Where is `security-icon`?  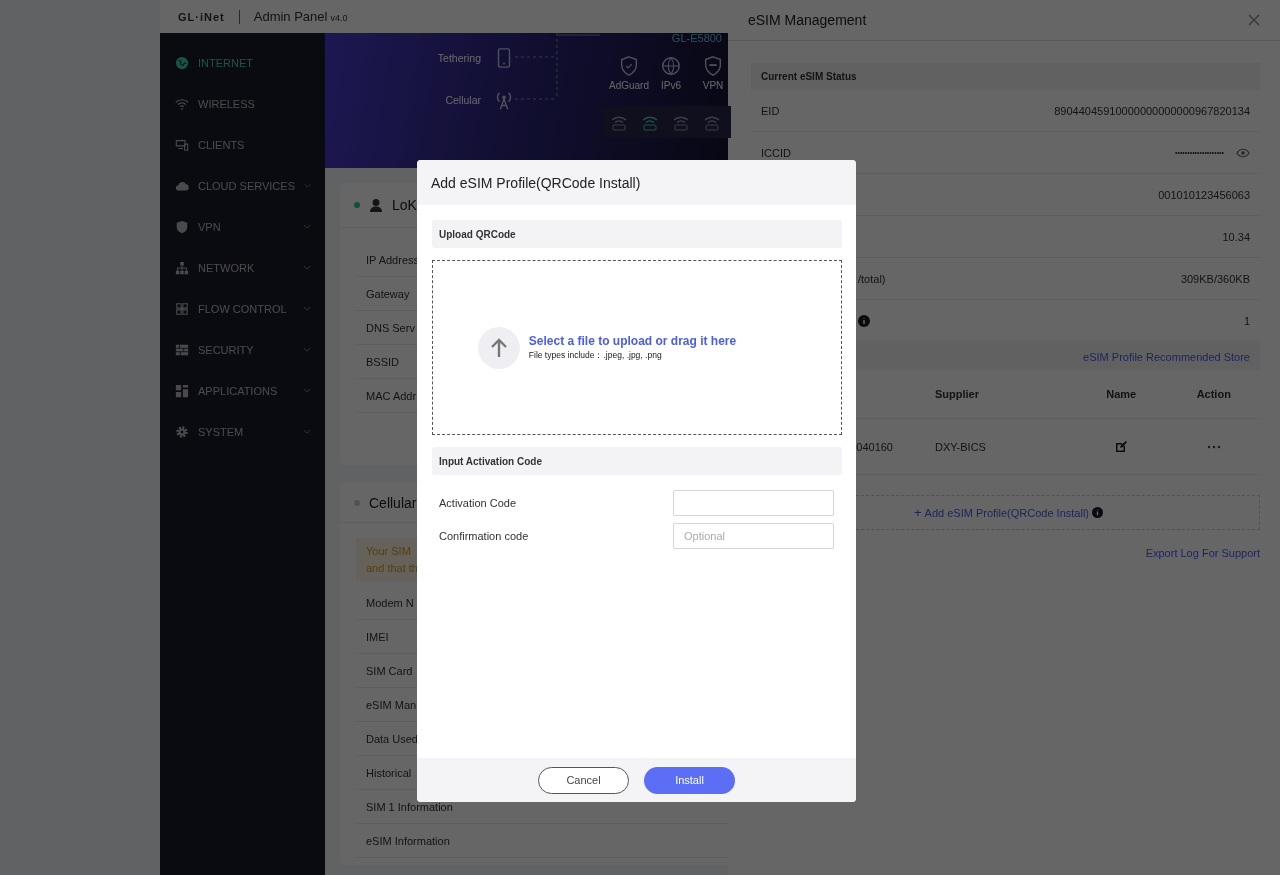 security-icon is located at coordinates (182, 349).